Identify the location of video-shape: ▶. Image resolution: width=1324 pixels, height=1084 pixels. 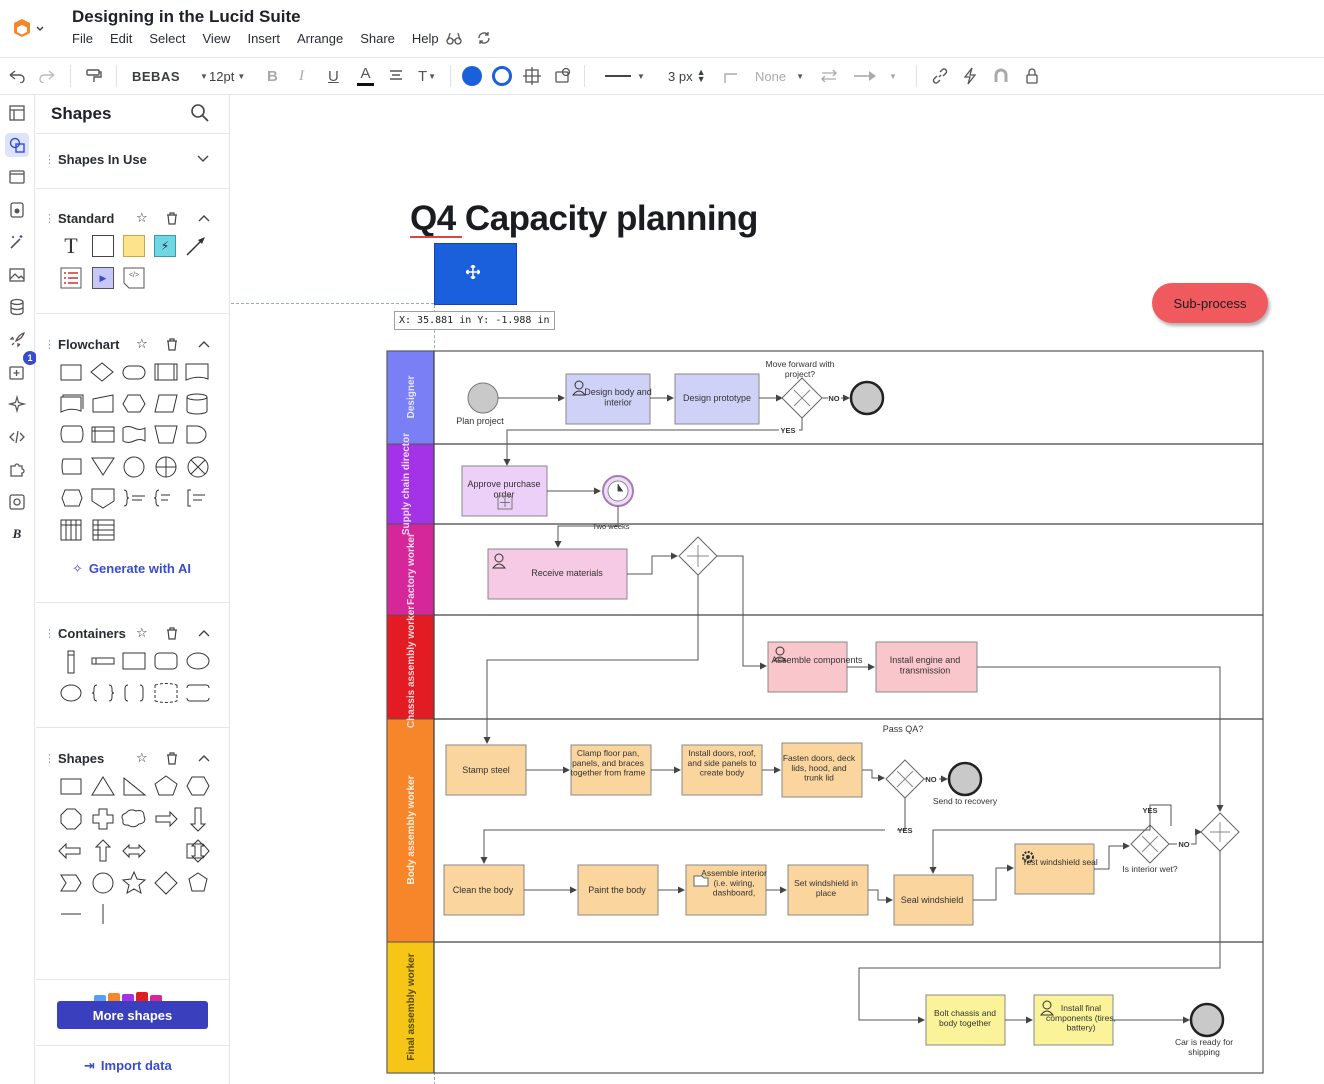
(103, 278).